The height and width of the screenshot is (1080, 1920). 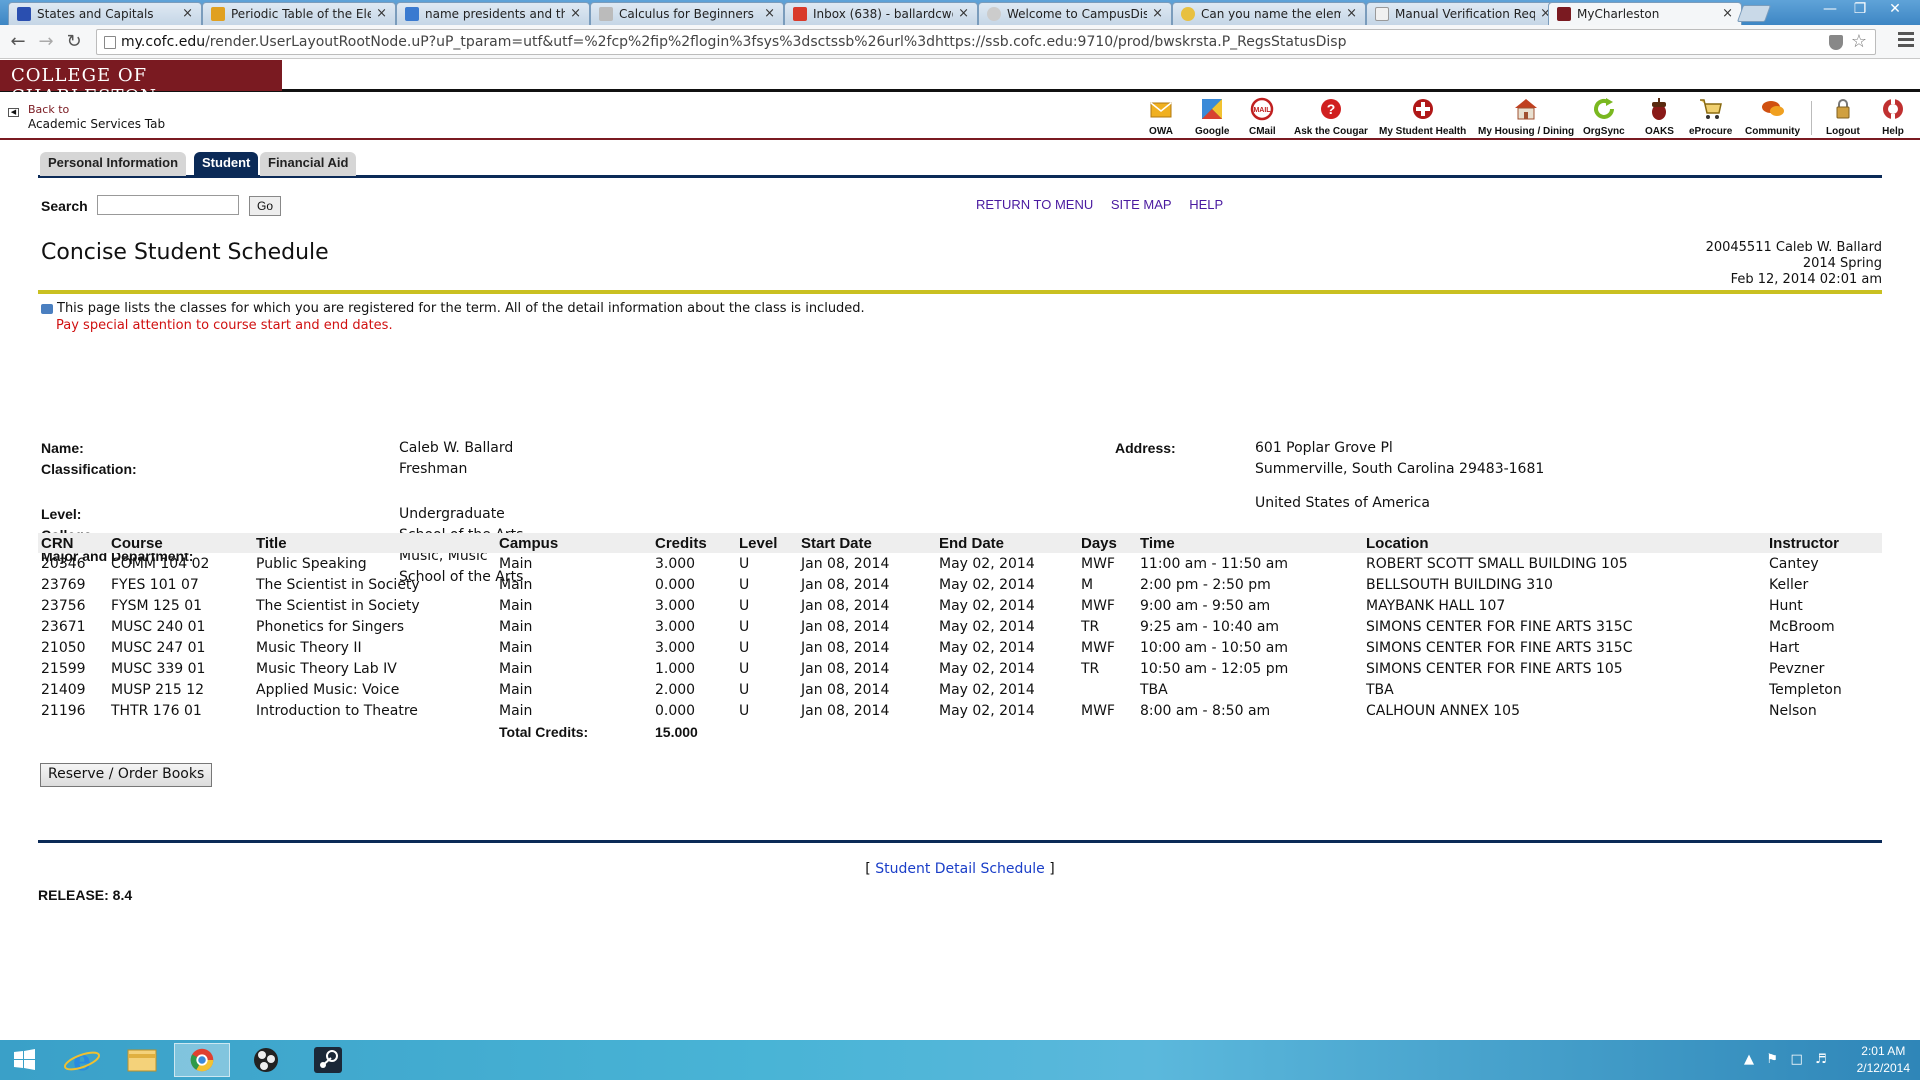 What do you see at coordinates (1906, 41) in the screenshot?
I see `browser-menu-icon` at bounding box center [1906, 41].